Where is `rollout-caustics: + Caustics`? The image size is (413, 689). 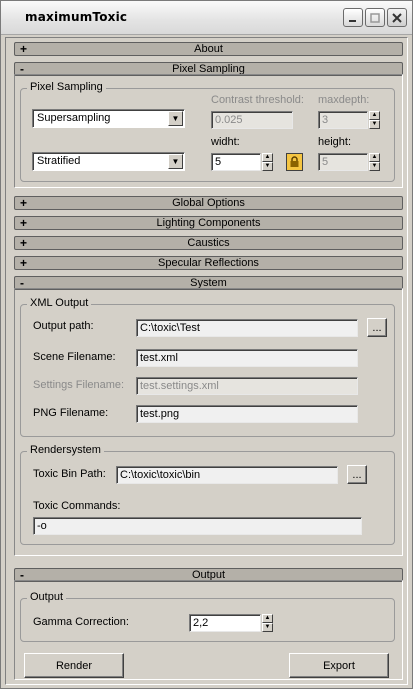
rollout-caustics: + Caustics is located at coordinates (208, 243).